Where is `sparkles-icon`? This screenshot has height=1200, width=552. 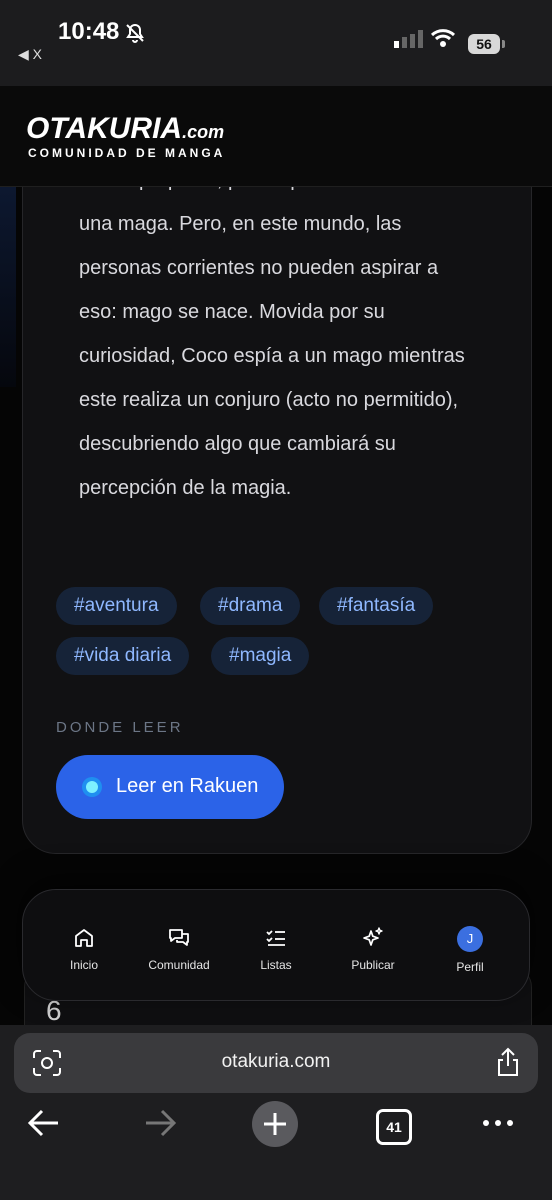 sparkles-icon is located at coordinates (373, 936).